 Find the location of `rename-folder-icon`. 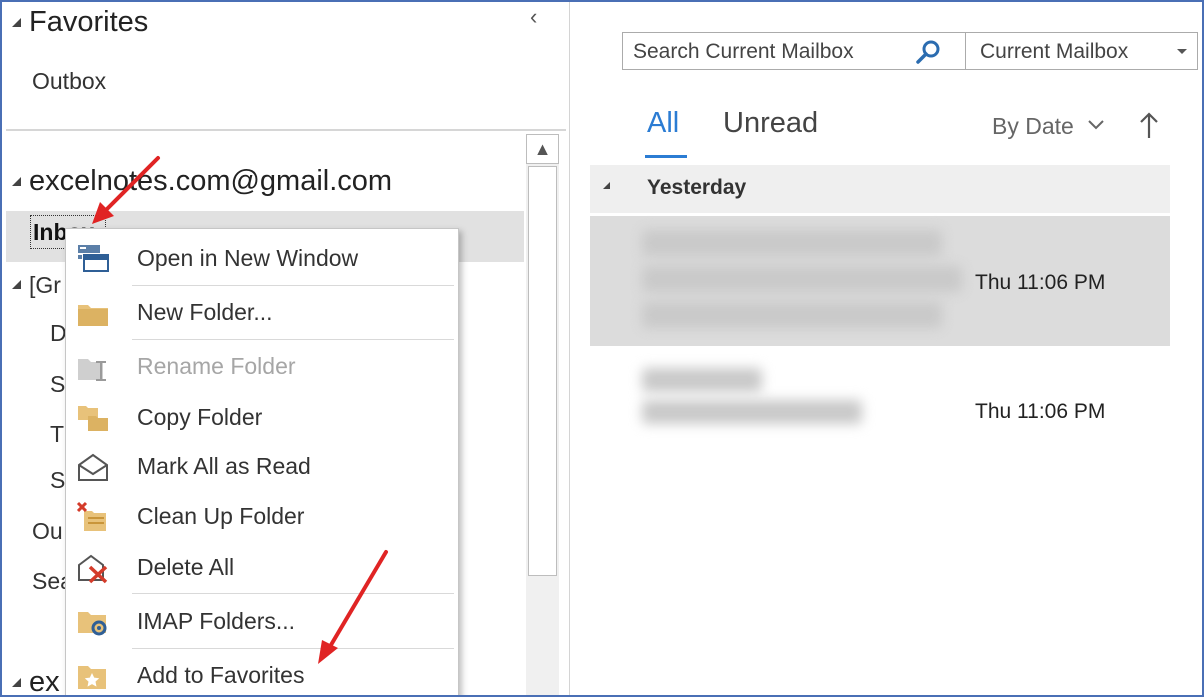

rename-folder-icon is located at coordinates (92, 370).